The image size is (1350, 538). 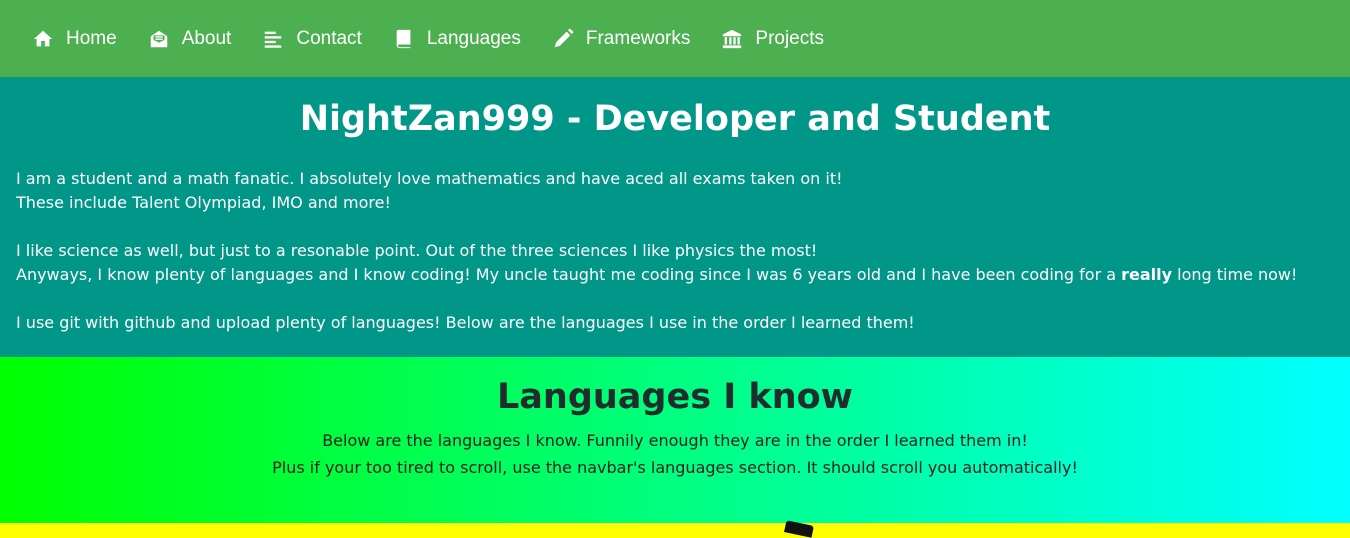 I want to click on nav-item-home: Home, so click(x=74, y=39).